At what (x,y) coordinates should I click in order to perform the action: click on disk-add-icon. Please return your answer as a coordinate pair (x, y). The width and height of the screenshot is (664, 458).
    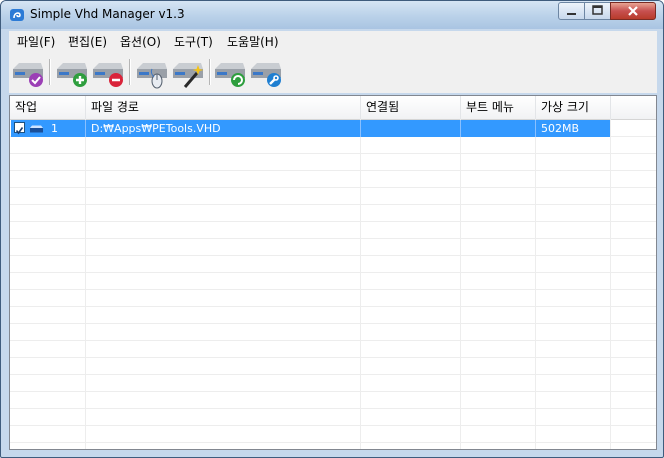
    Looking at the image, I should click on (72, 75).